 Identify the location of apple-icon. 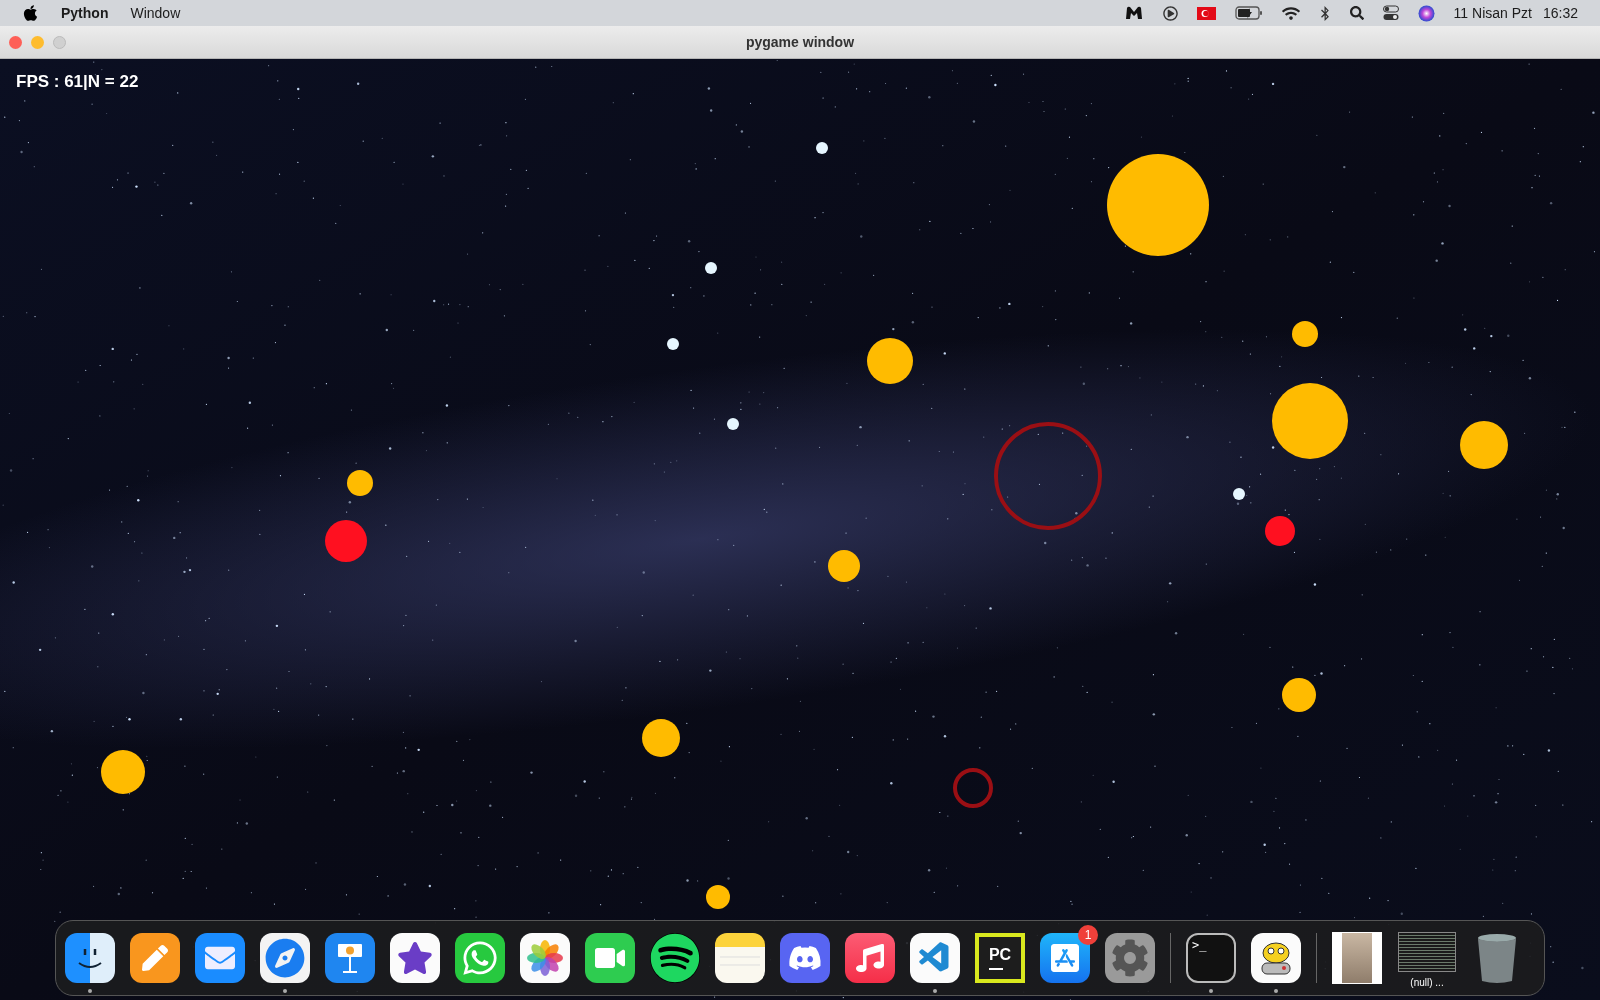
(30, 13).